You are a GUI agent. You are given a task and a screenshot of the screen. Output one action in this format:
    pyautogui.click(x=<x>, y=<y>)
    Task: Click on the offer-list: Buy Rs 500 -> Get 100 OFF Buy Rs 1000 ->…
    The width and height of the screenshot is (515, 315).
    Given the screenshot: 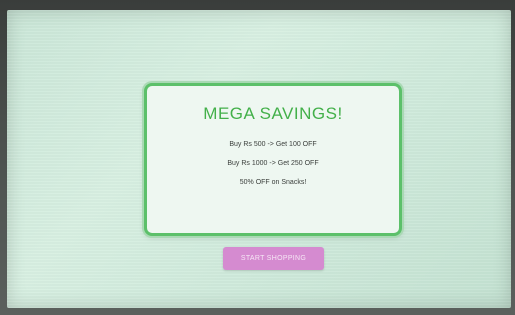 What is the action you would take?
    pyautogui.click(x=273, y=163)
    